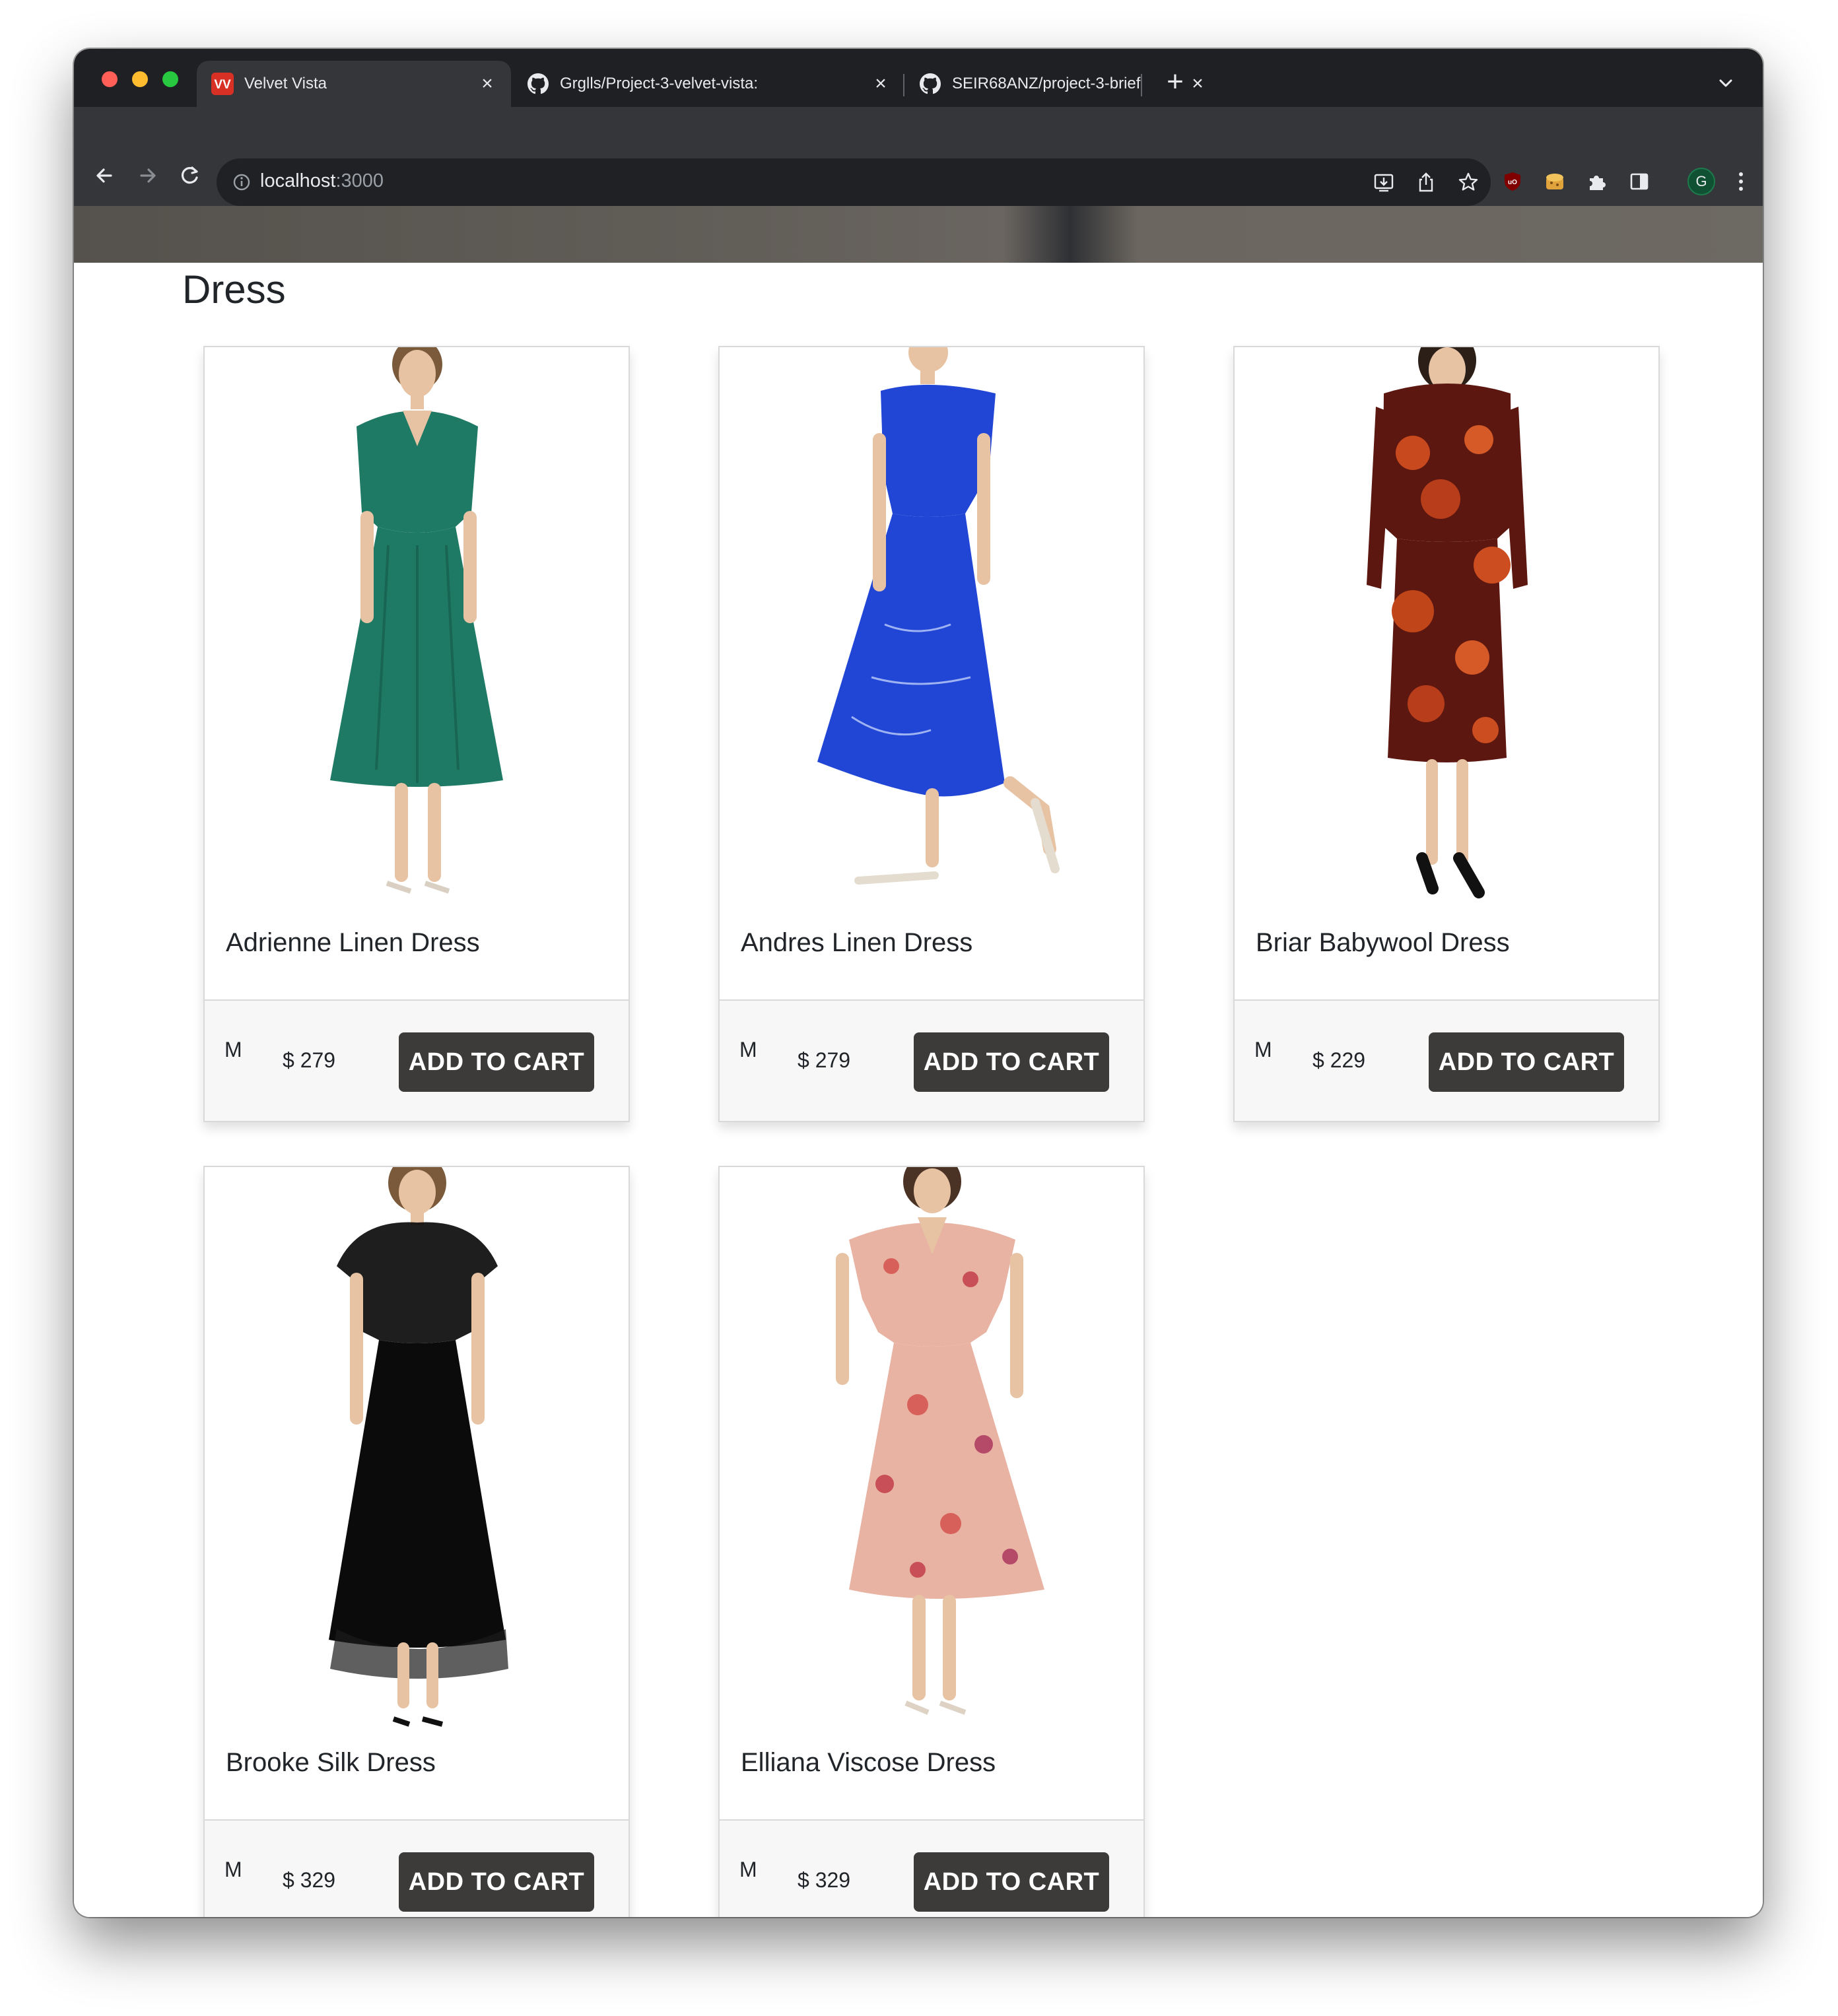  What do you see at coordinates (234, 289) in the screenshot?
I see `section-title: Dress` at bounding box center [234, 289].